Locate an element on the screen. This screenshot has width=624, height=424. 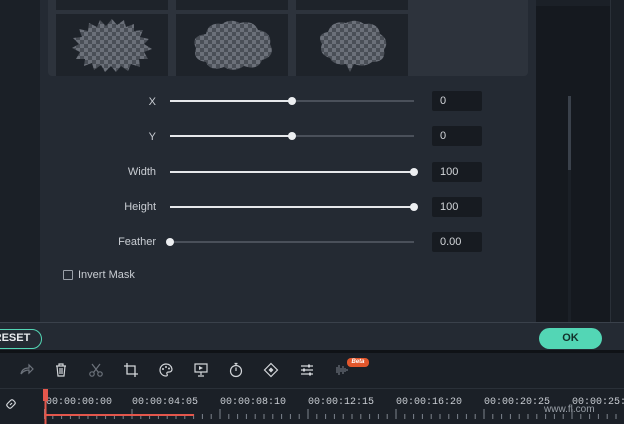
y-value-input: 0 is located at coordinates (457, 136).